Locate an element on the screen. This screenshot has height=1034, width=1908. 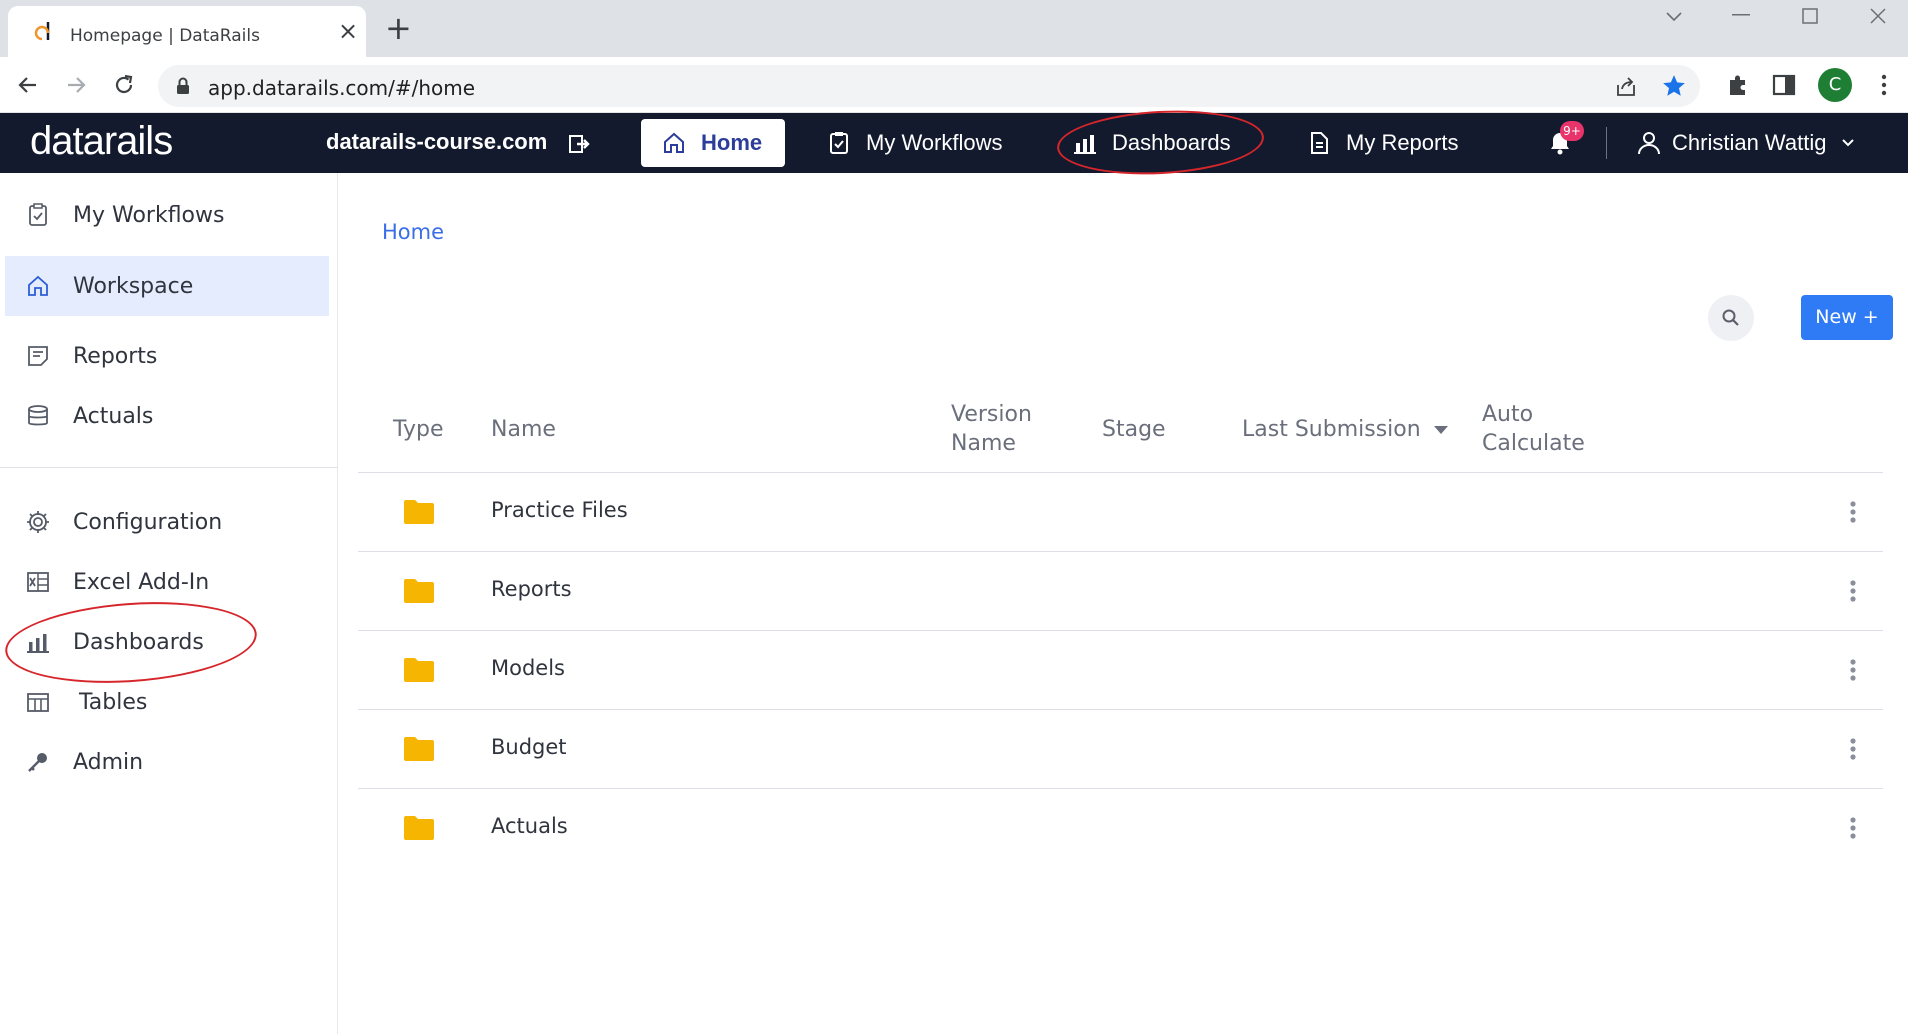
sidebar-item-actuals: Actuals is located at coordinates (167, 416).